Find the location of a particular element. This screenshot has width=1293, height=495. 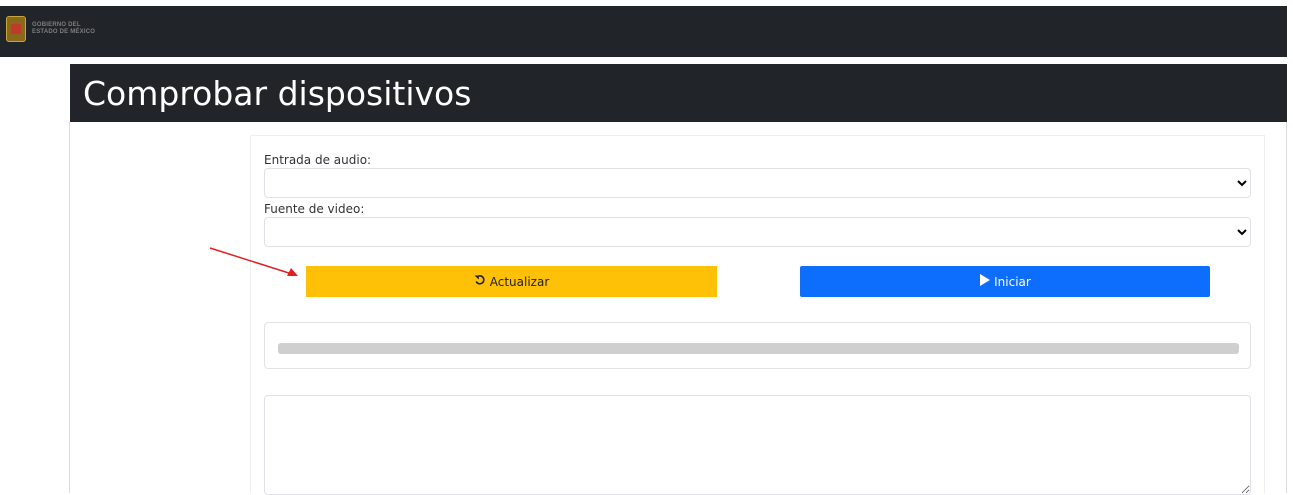

audio-level-fill is located at coordinates (758, 348).